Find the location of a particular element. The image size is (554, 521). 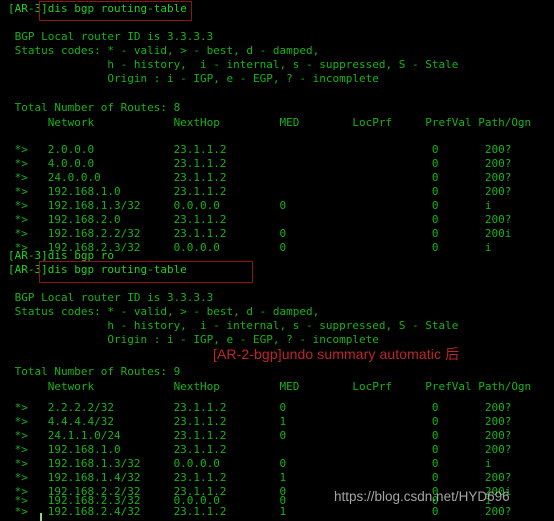

table-row: *> 192.168.2.2/32 23.1.1.2 0 0 200i is located at coordinates (260, 233).